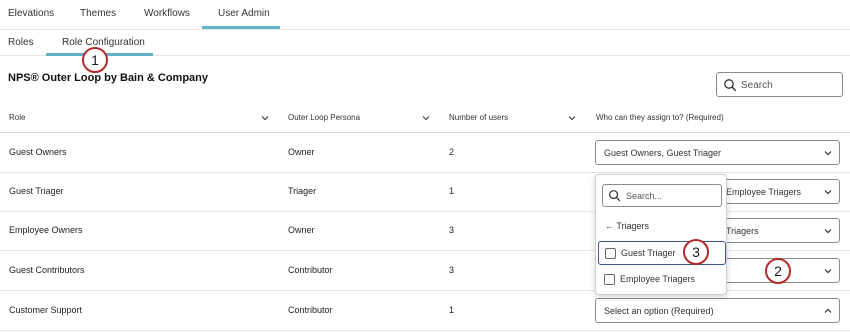 The width and height of the screenshot is (850, 333). Describe the element at coordinates (425, 43) in the screenshot. I see `sub-tab-bar: Roles Role Configuration` at that location.